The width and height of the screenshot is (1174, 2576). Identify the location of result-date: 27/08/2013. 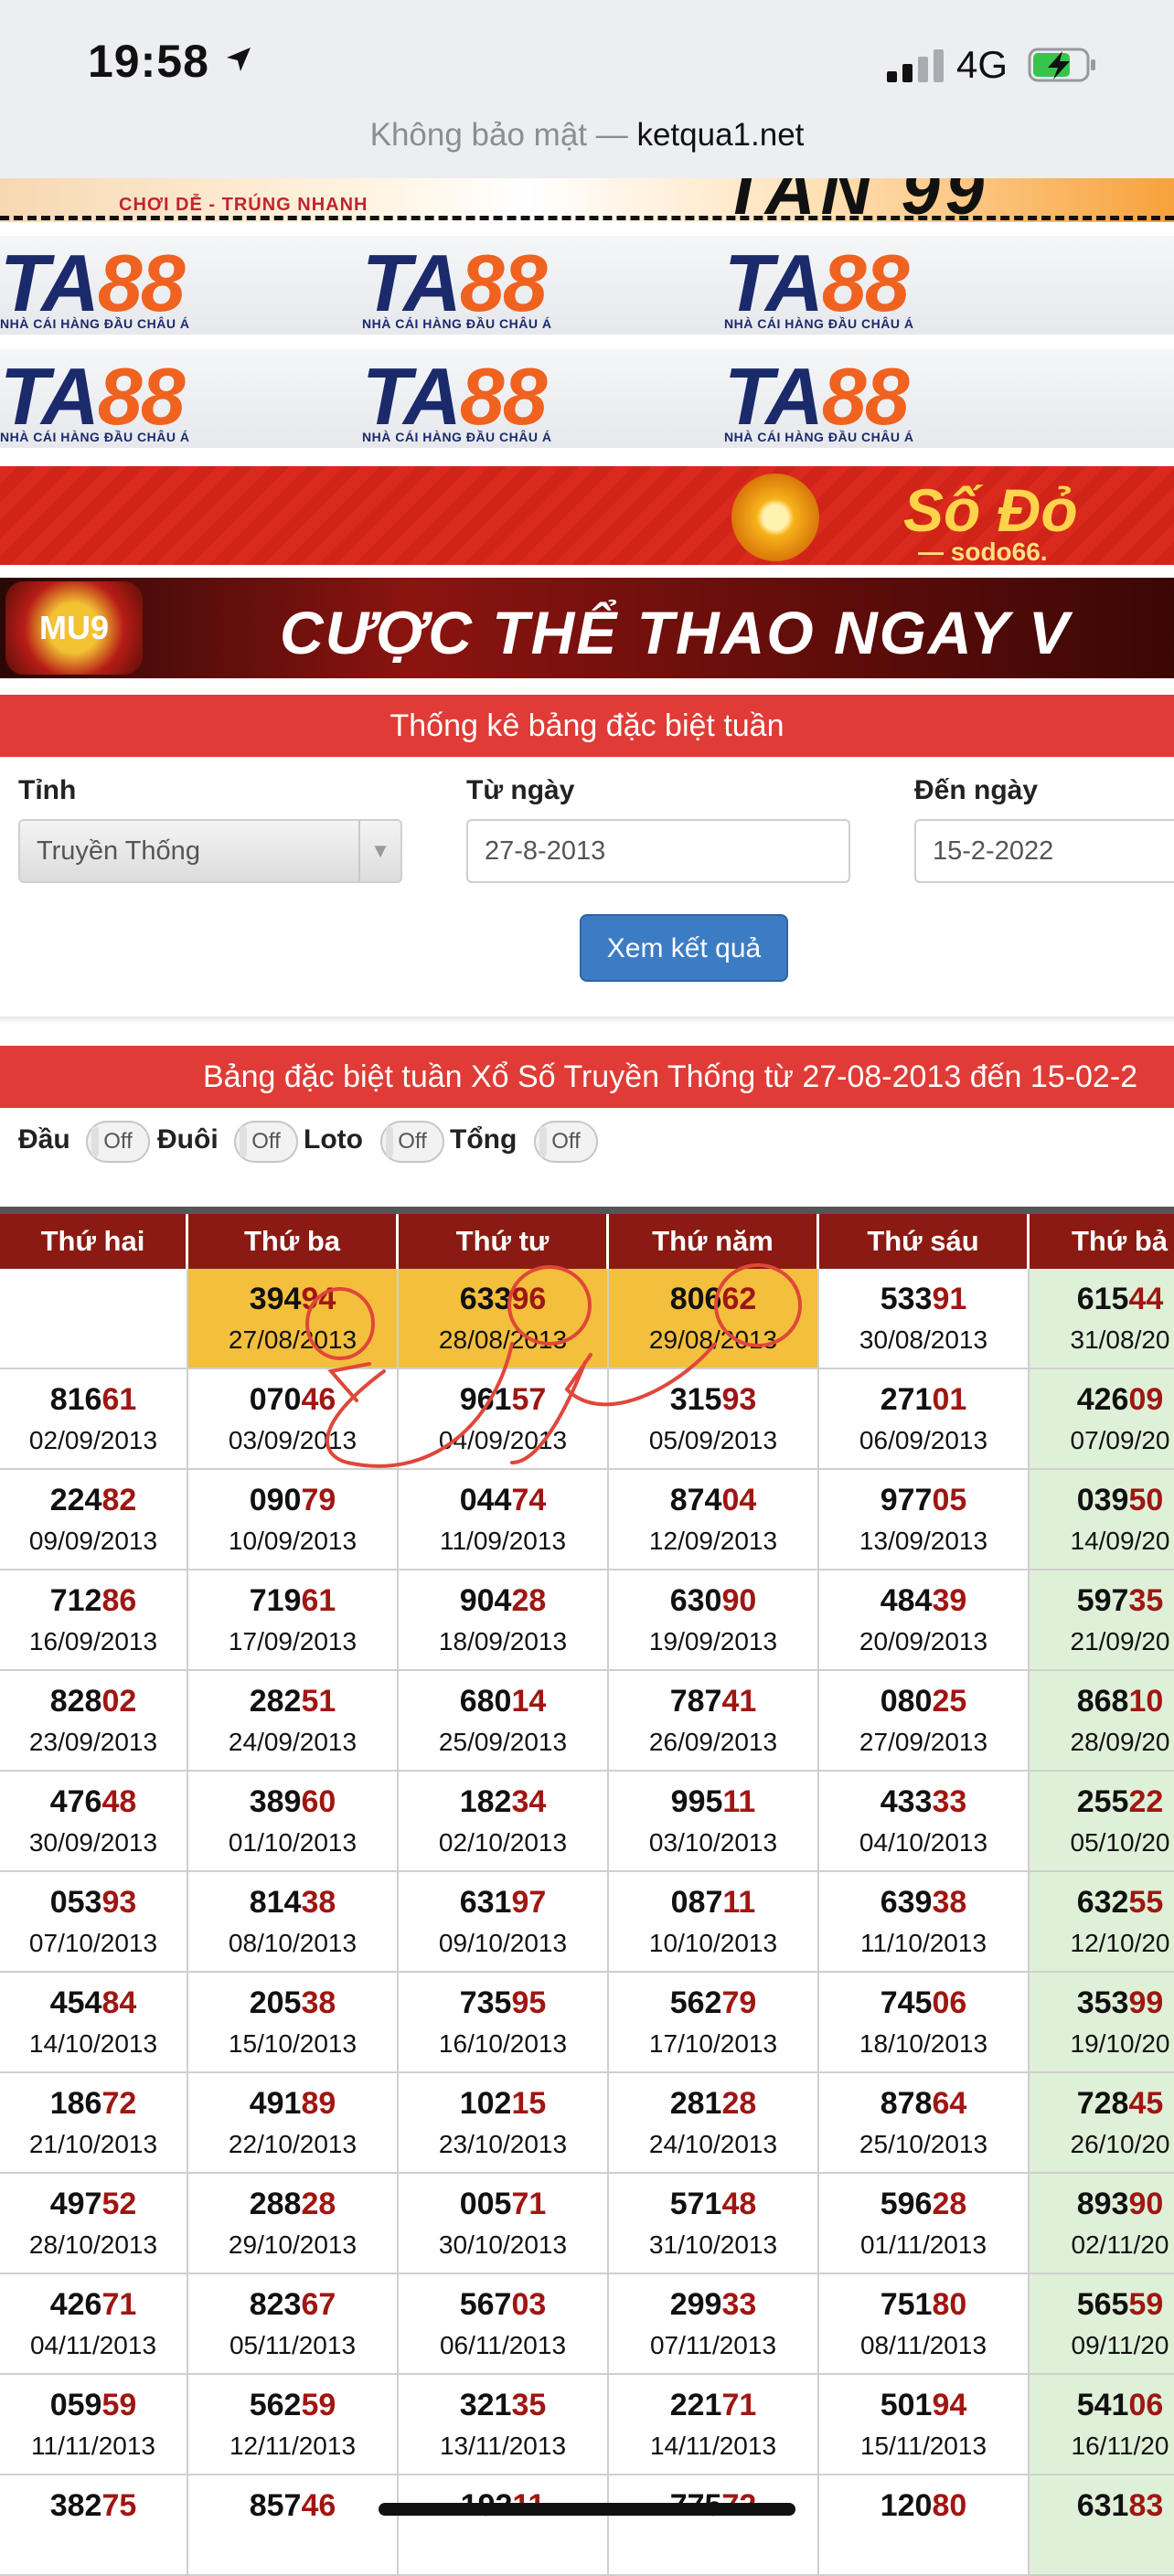
(293, 1339).